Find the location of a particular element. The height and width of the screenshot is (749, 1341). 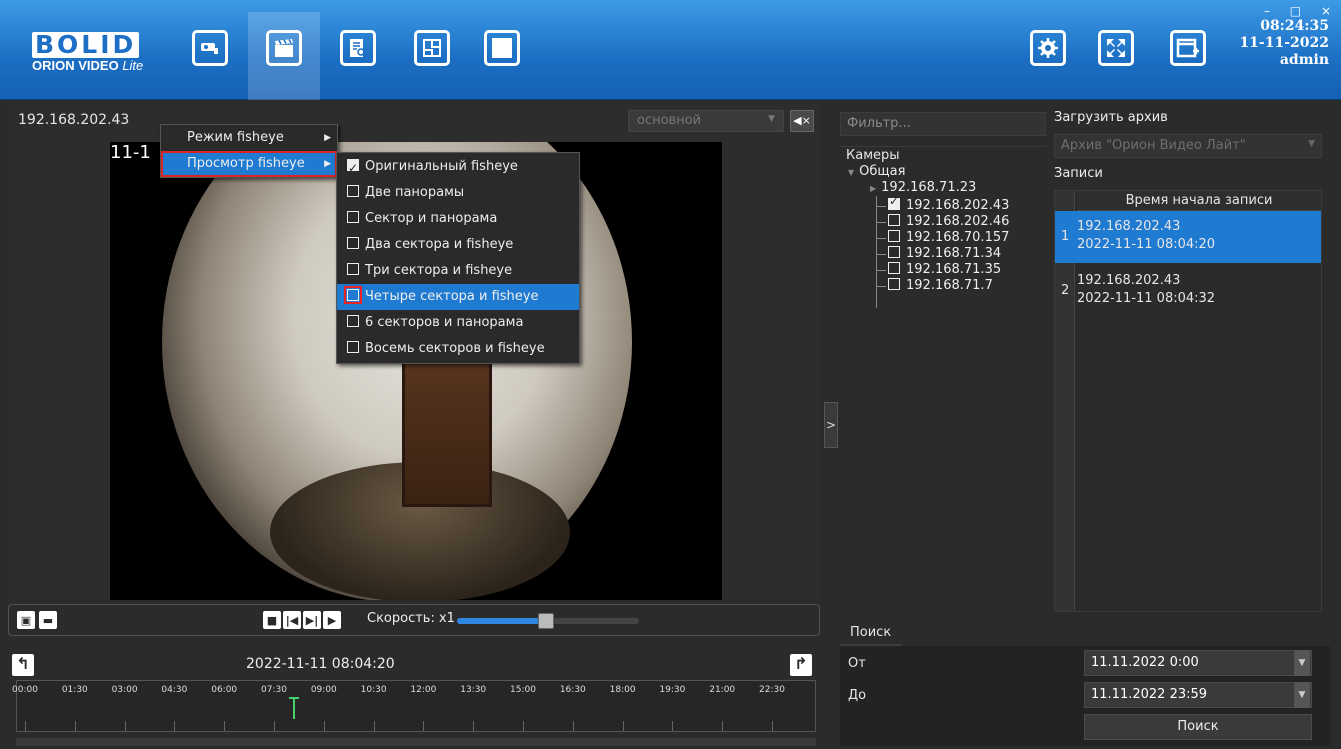

prev-frame-icon: |◀ is located at coordinates (292, 620).